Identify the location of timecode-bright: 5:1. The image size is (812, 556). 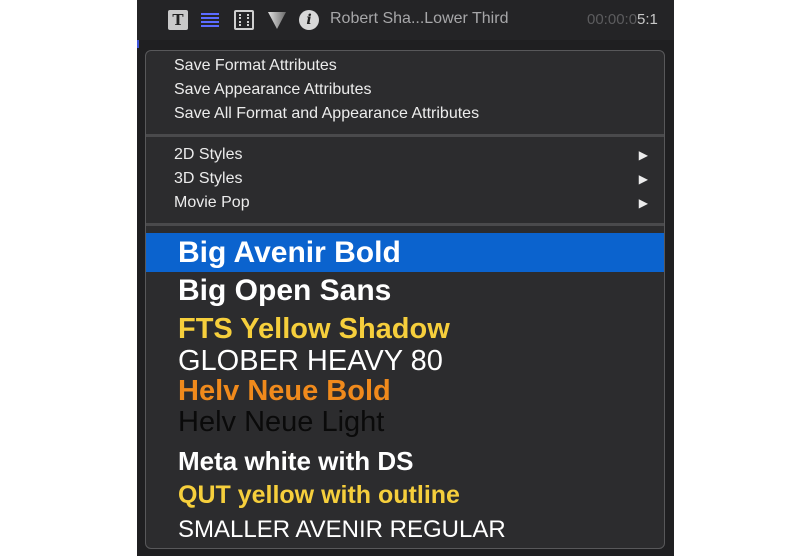
(647, 19).